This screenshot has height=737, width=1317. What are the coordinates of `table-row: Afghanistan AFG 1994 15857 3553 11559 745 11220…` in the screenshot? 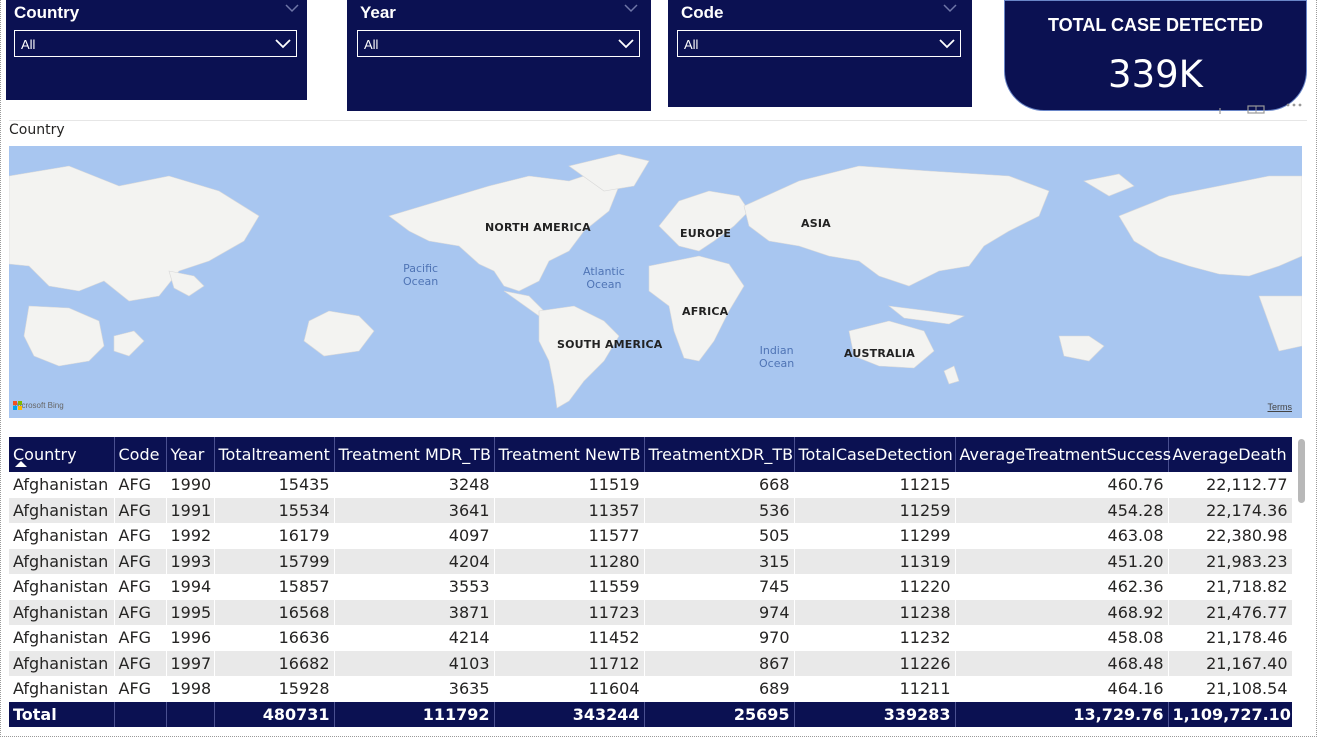 It's located at (650, 587).